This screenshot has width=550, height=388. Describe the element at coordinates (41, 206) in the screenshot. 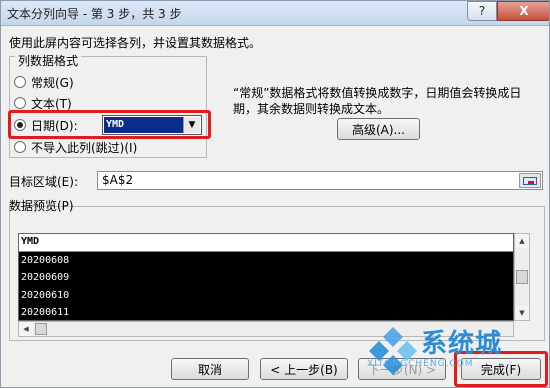

I see `data-preview-label: 数据预览(P)` at that location.